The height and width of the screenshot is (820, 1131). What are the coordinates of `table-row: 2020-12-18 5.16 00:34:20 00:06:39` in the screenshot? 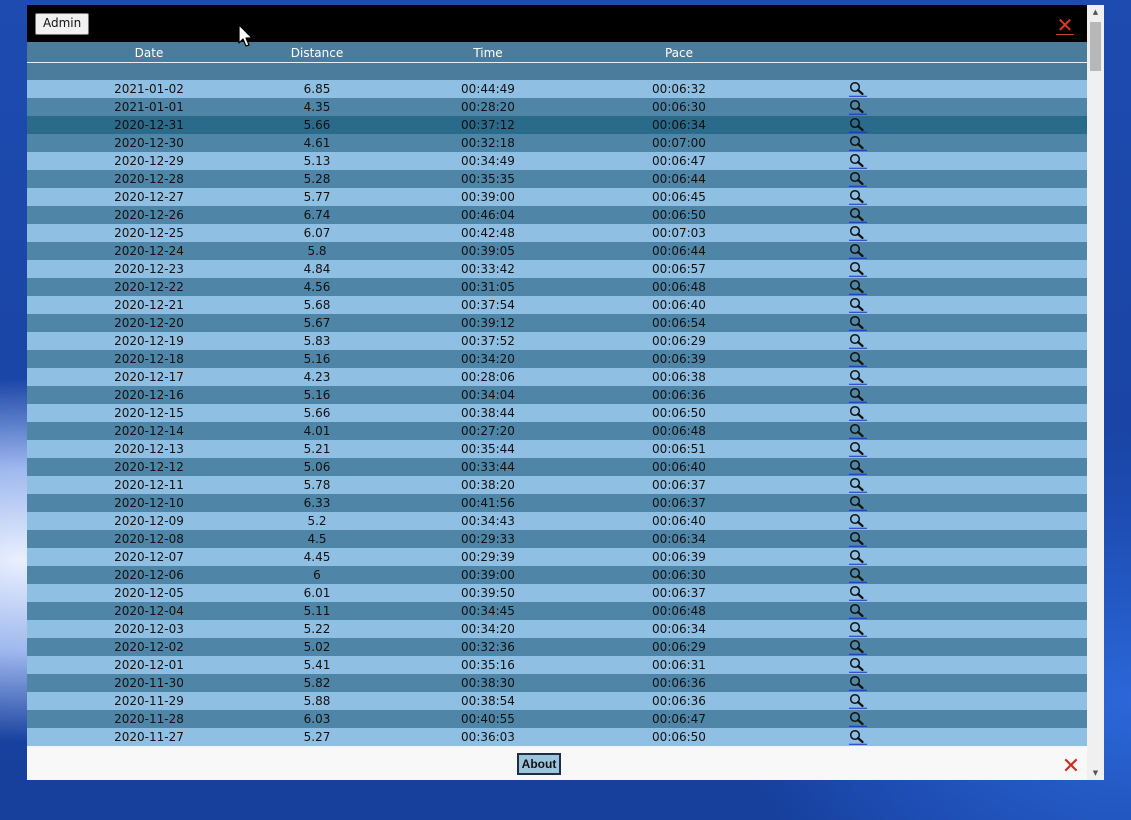 It's located at (557, 359).